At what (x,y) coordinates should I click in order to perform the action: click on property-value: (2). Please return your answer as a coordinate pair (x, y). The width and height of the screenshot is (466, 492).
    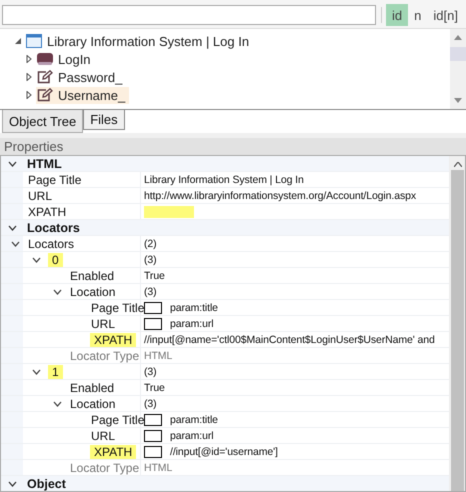
    Looking at the image, I should click on (150, 244).